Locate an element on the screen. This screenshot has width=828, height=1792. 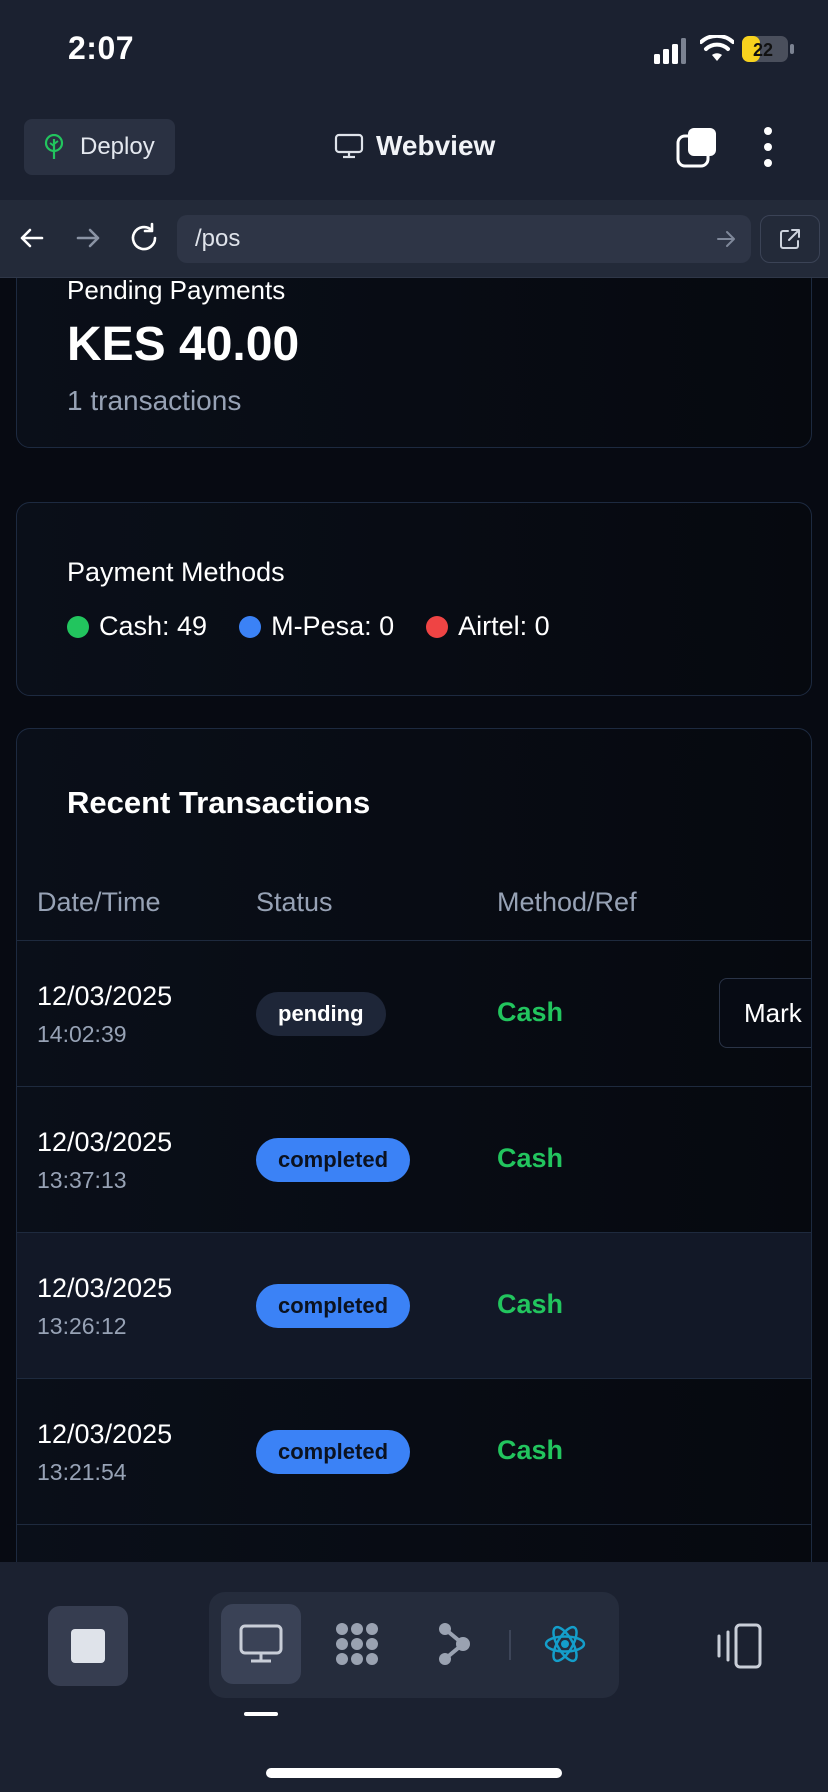
column-header-status: Status is located at coordinates (294, 902).